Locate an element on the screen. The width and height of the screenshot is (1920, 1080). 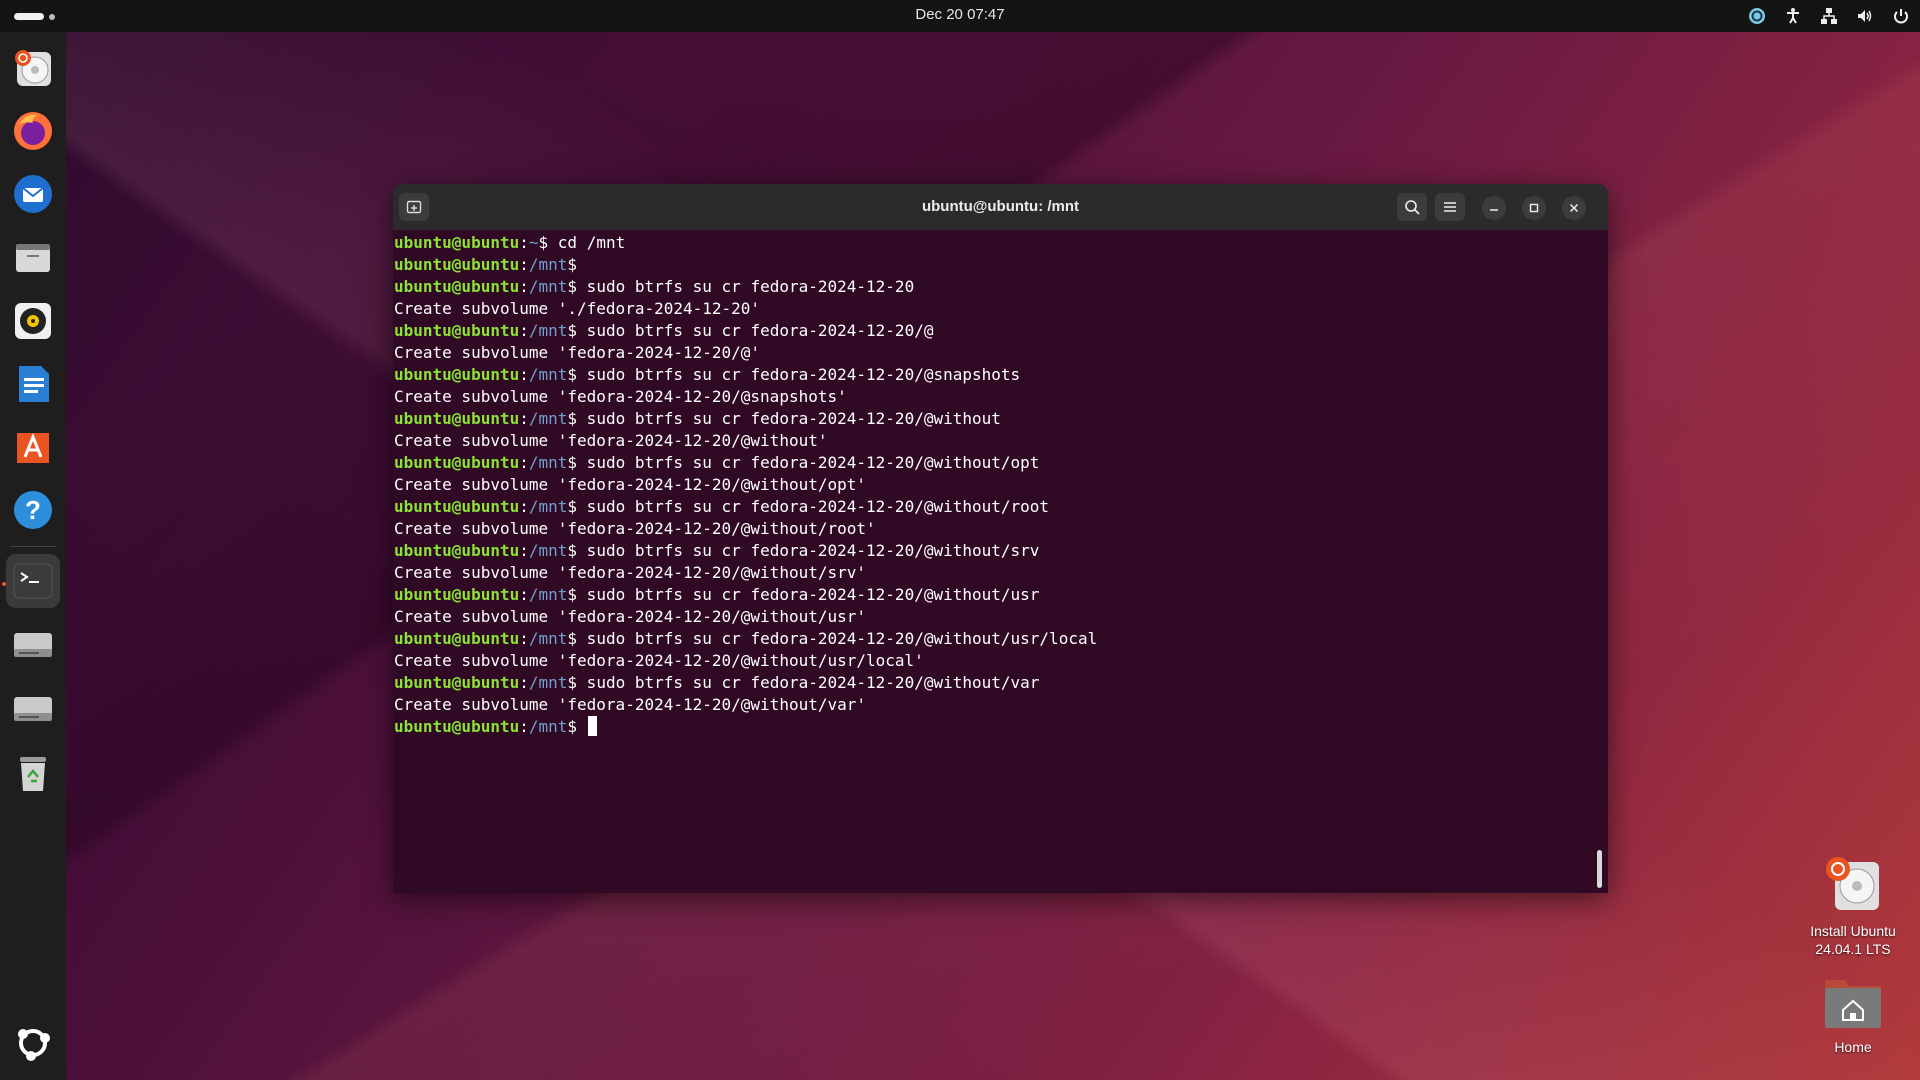
rhythmbox-icon is located at coordinates (33, 321).